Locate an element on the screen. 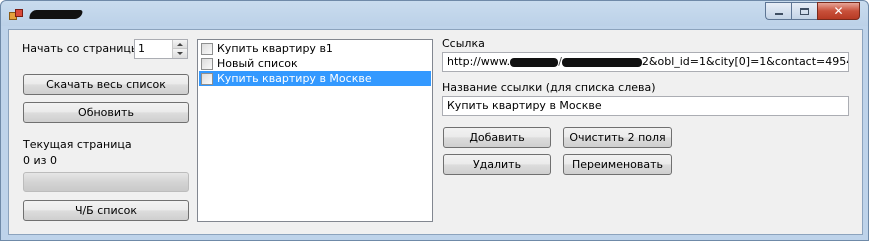  rename-label: Переименовать is located at coordinates (617, 164).